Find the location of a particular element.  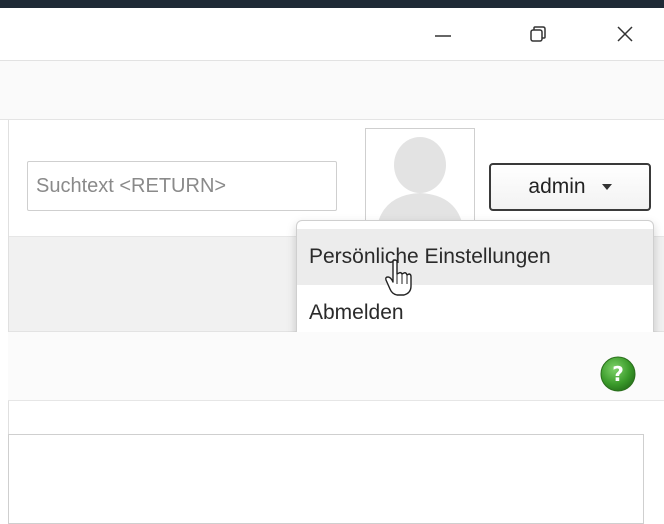

hand-cursor-icon is located at coordinates (398, 277).